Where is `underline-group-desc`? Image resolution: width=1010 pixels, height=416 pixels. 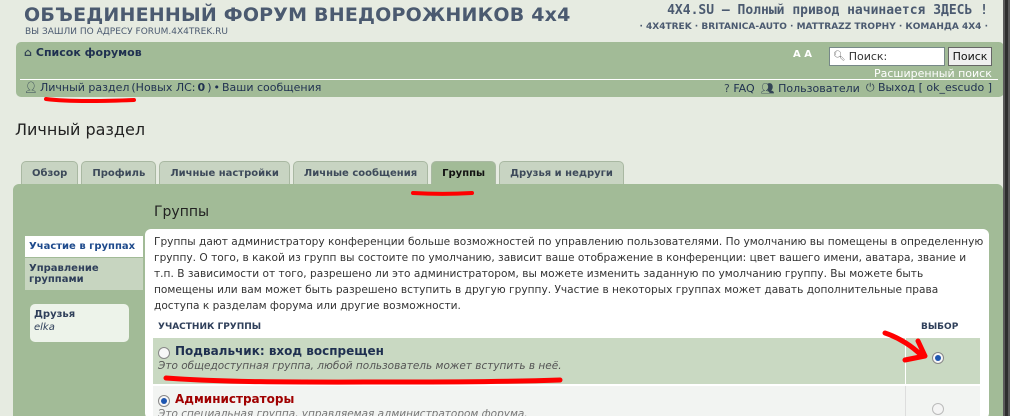
underline-group-desc is located at coordinates (363, 380).